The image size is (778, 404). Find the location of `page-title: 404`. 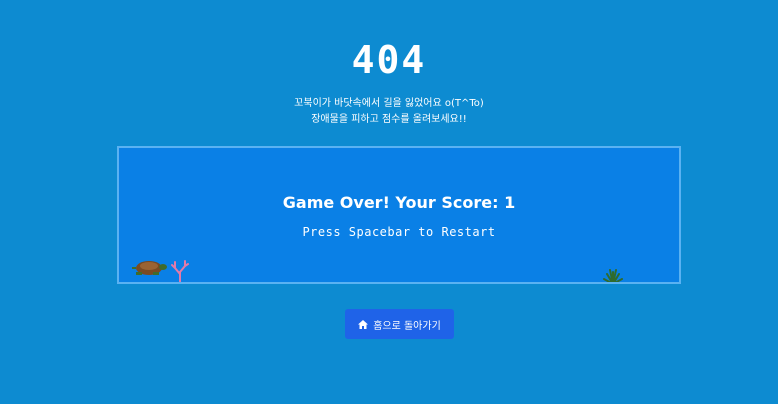

page-title: 404 is located at coordinates (389, 60).